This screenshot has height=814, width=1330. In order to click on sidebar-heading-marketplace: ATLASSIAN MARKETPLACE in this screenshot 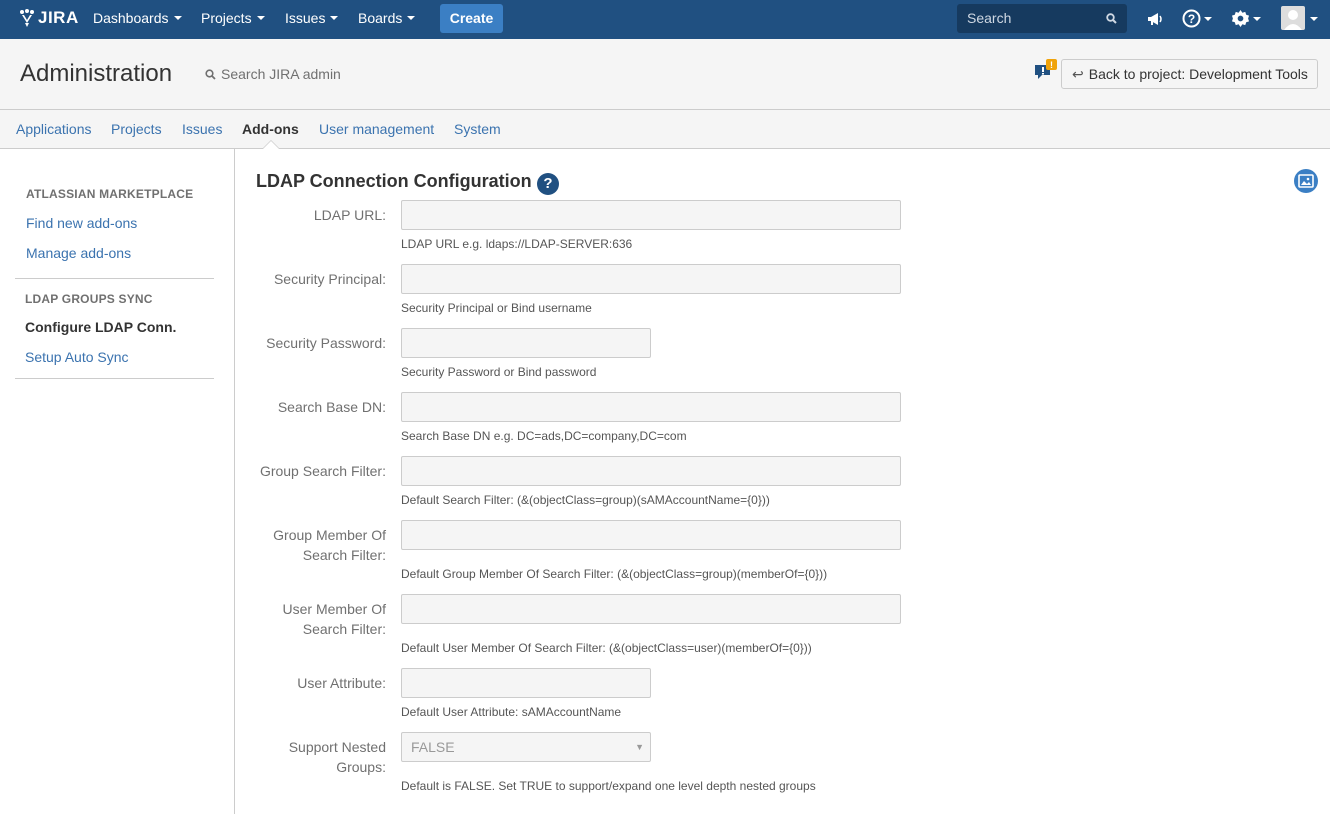, I will do `click(110, 194)`.